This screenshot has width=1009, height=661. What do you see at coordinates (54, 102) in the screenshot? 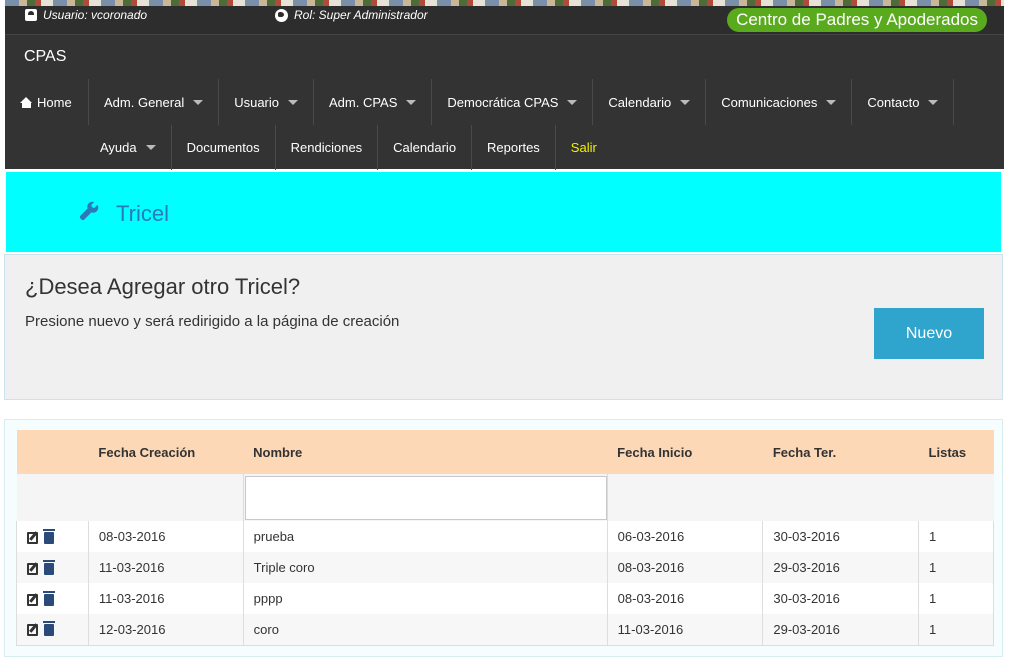
I see `nav-home-label: Home` at bounding box center [54, 102].